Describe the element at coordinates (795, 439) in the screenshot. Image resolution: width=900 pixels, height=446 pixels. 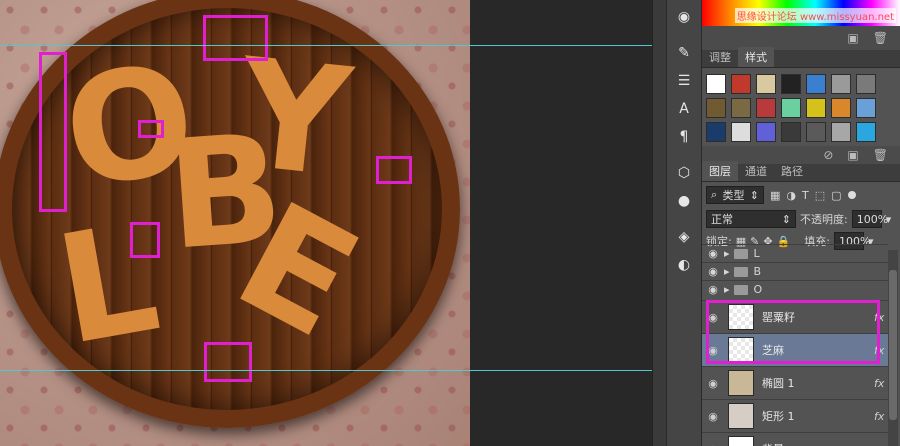
I see `layer-row: ◉ 背景` at that location.